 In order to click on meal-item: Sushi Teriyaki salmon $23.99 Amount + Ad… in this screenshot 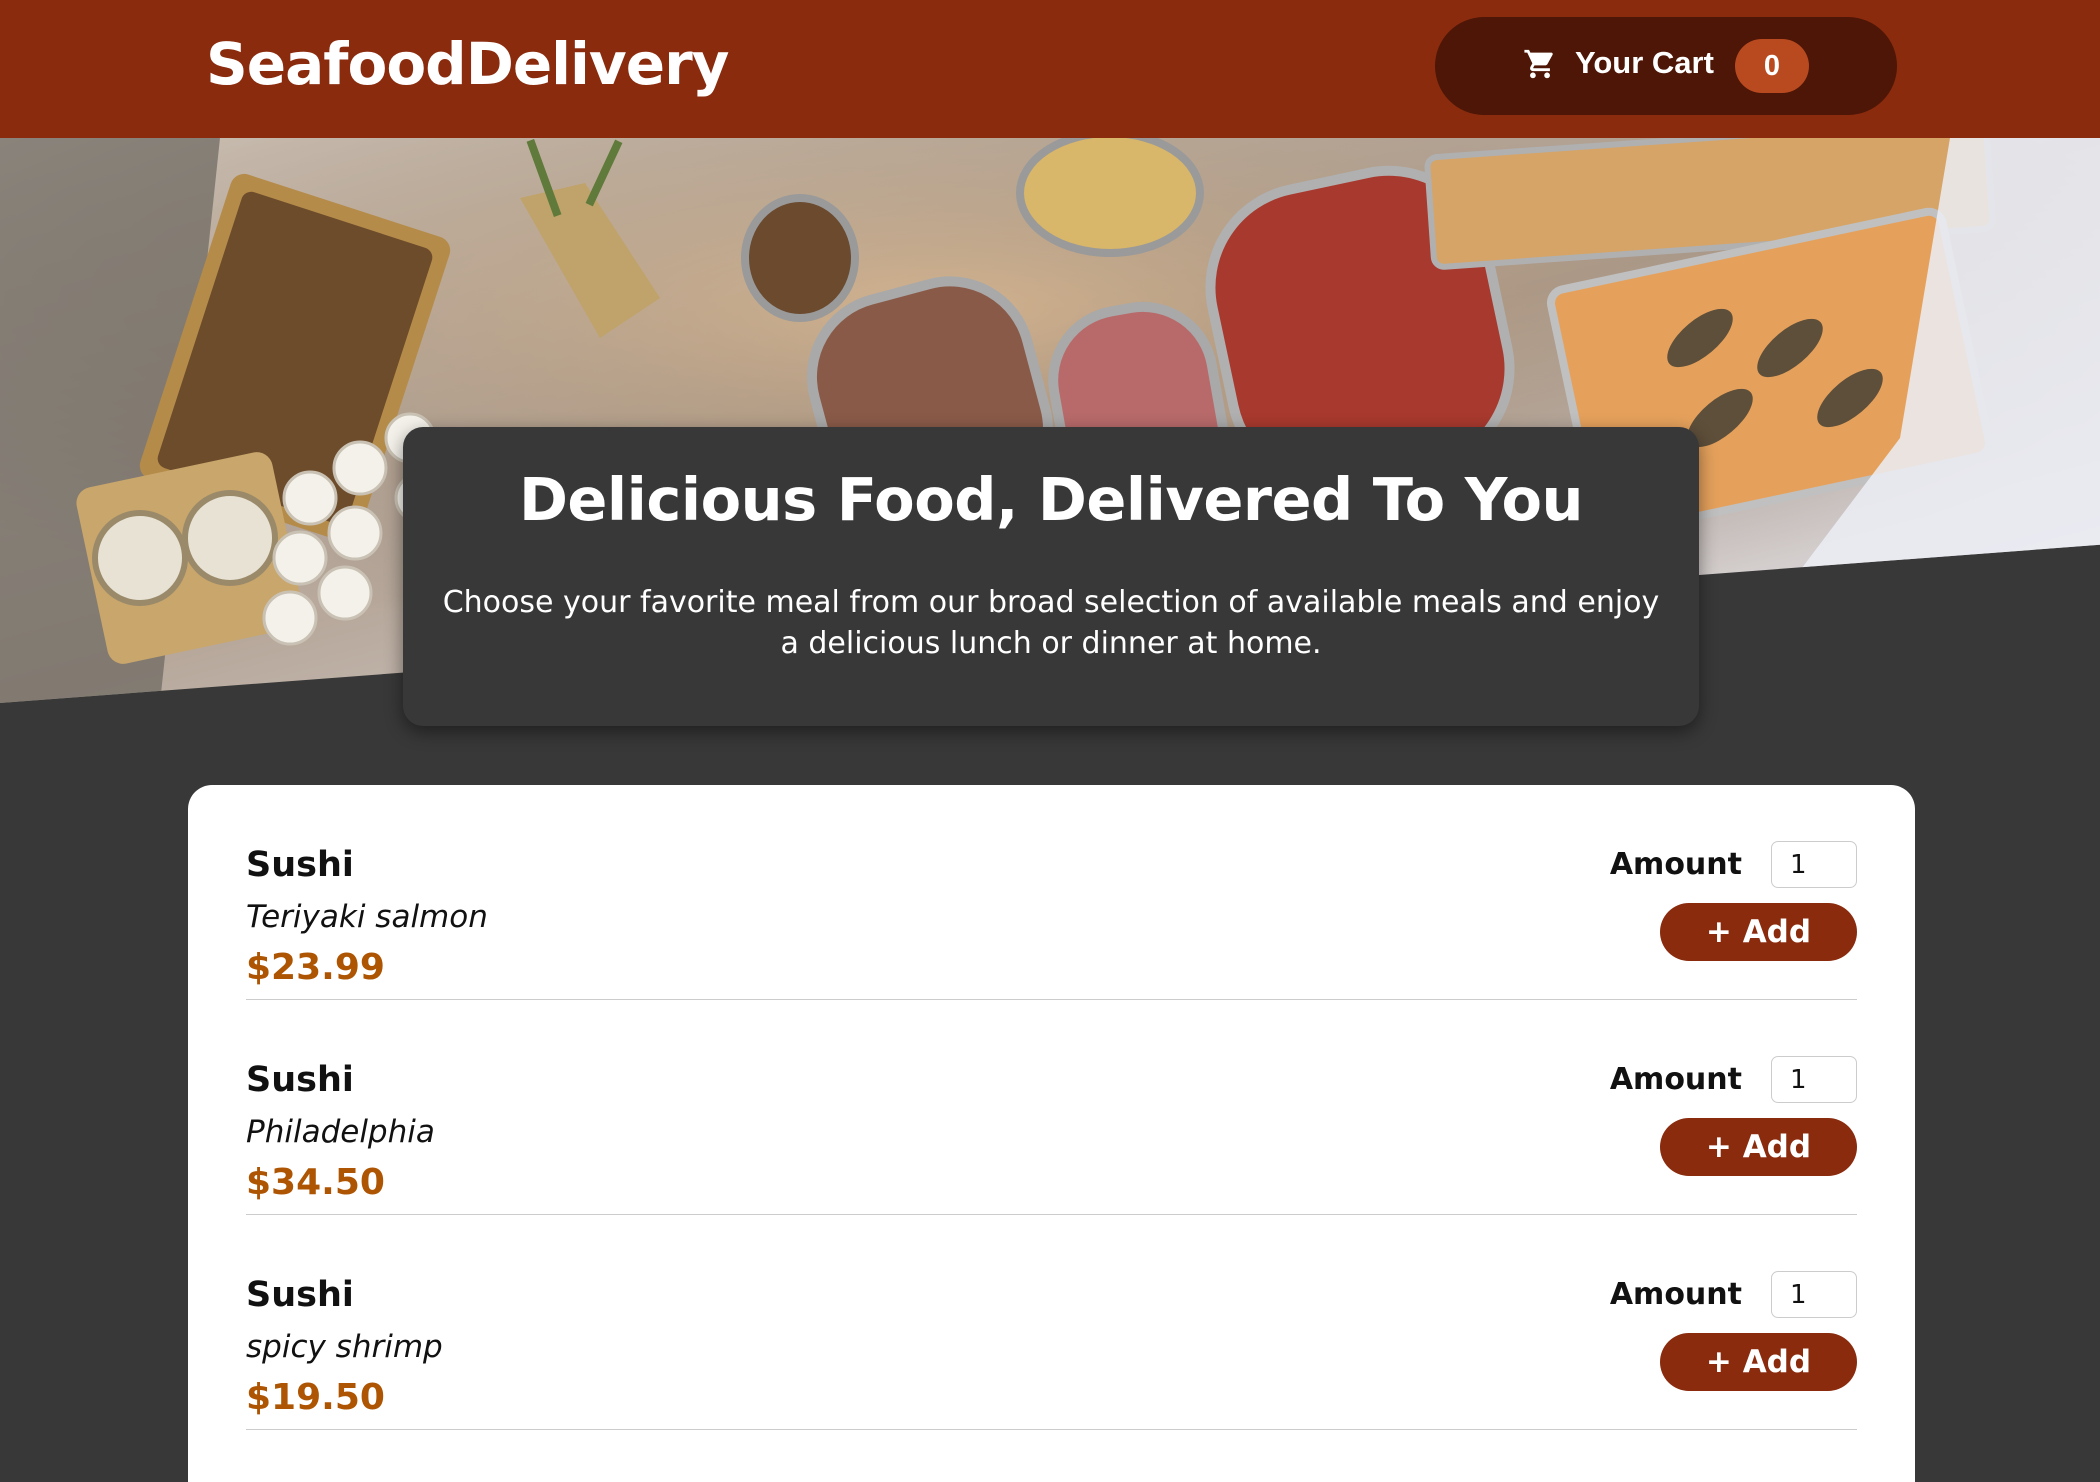, I will do `click(1051, 892)`.